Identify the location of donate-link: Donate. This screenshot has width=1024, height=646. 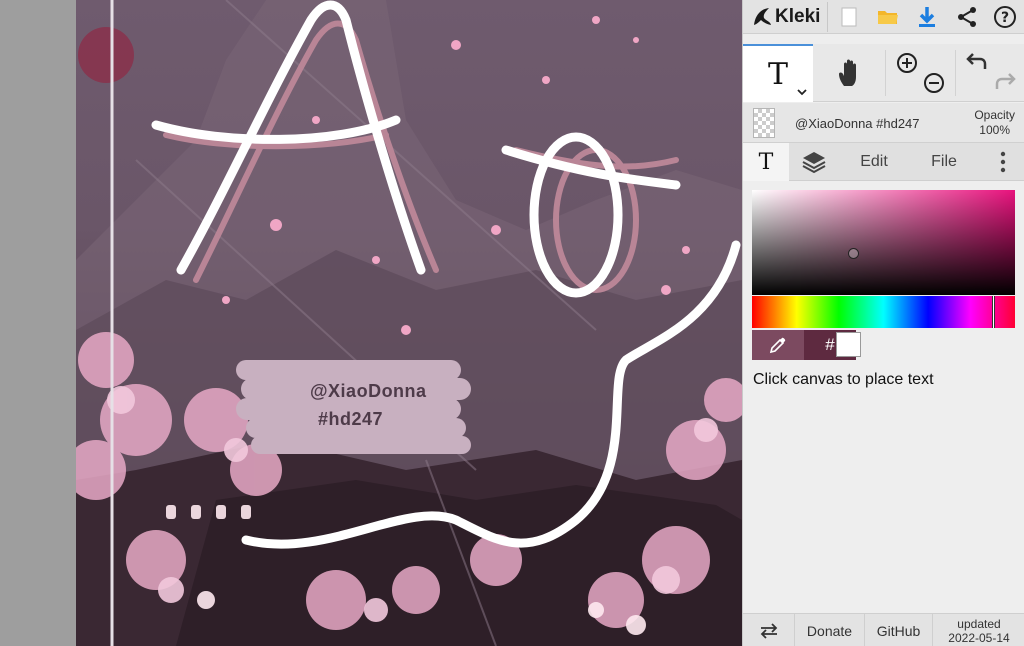
(830, 630).